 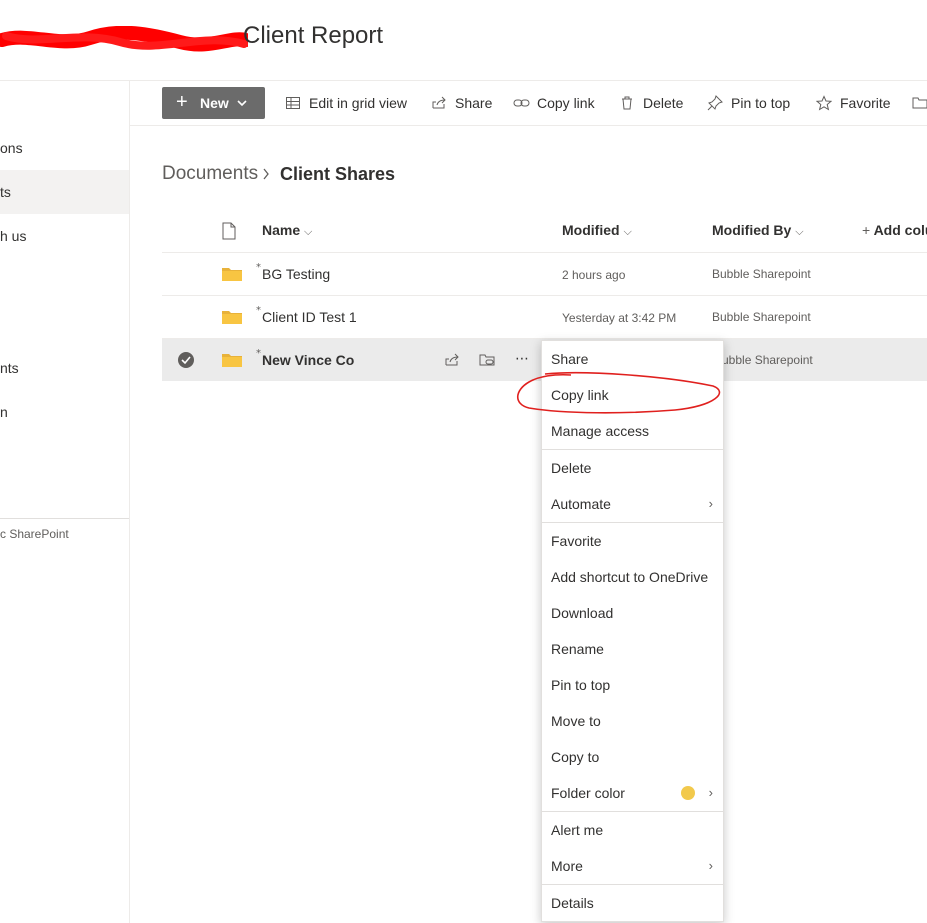 I want to click on menu-item-copy-link: Copy link, so click(x=632, y=395).